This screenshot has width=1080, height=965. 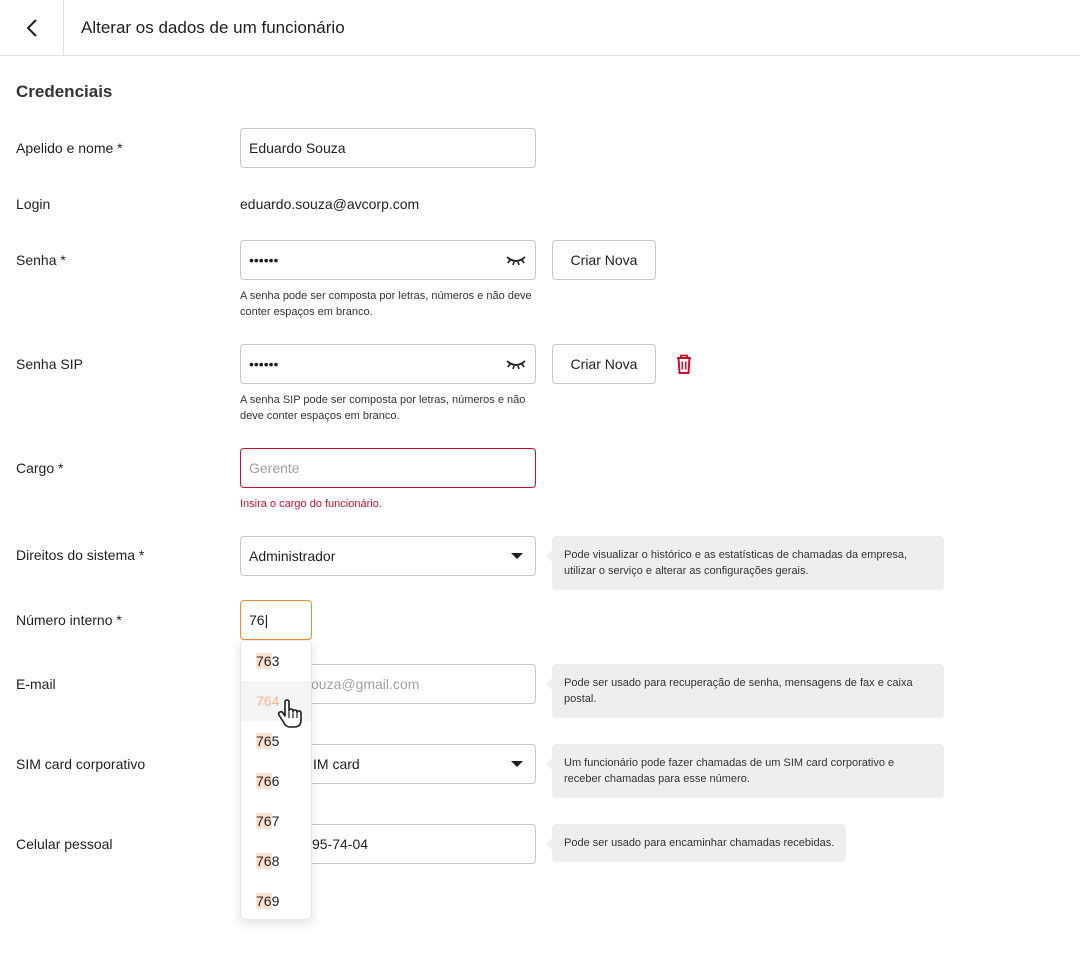 I want to click on suggestion-item: 766, so click(x=276, y=781).